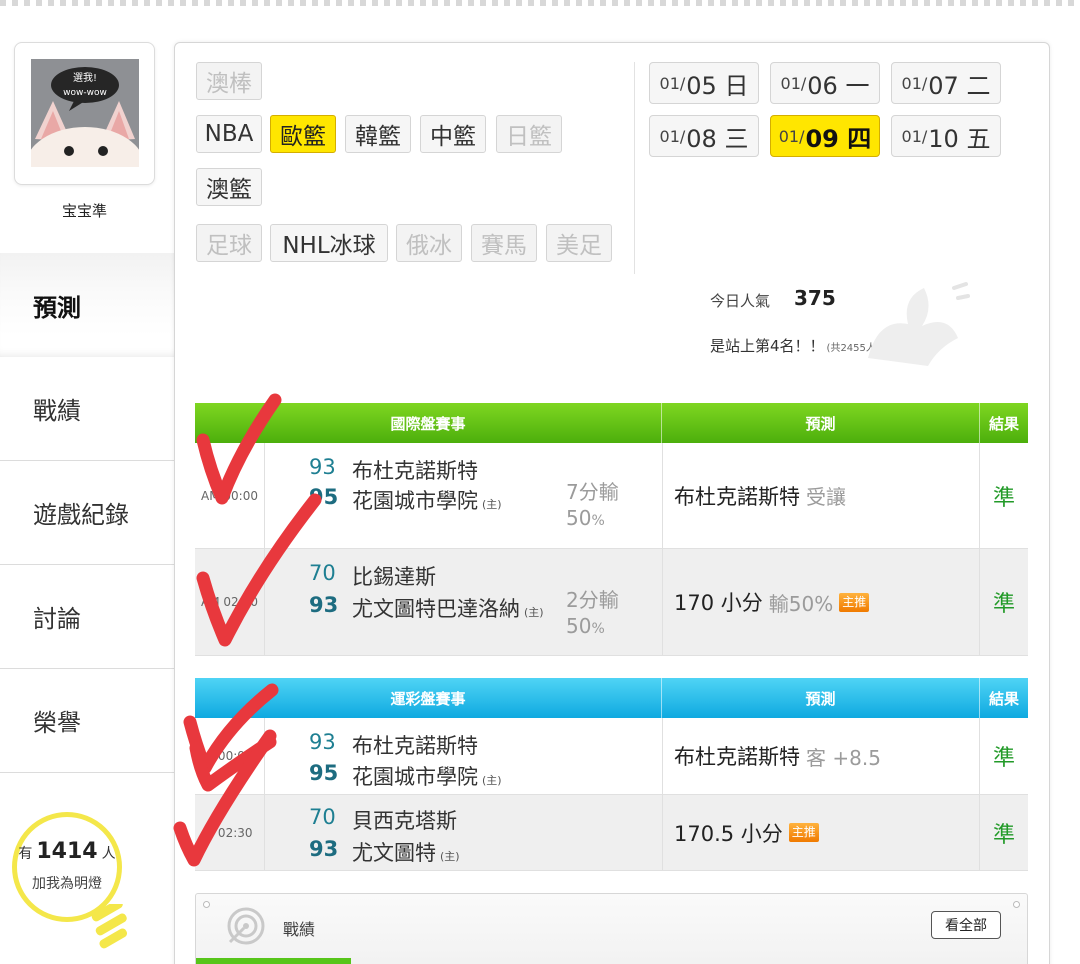 This screenshot has height=964, width=1080. What do you see at coordinates (717, 138) in the screenshot?
I see `date-day: 08 三` at bounding box center [717, 138].